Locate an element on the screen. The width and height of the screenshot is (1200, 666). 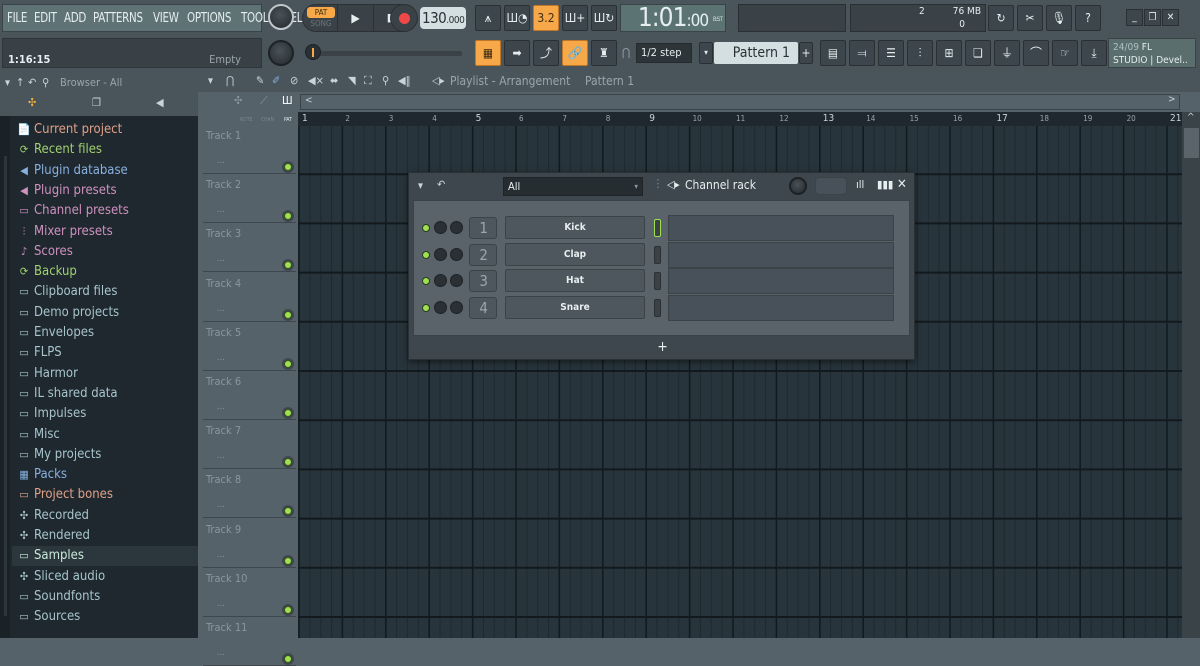
pointer-button: ☞ is located at coordinates (1065, 53).